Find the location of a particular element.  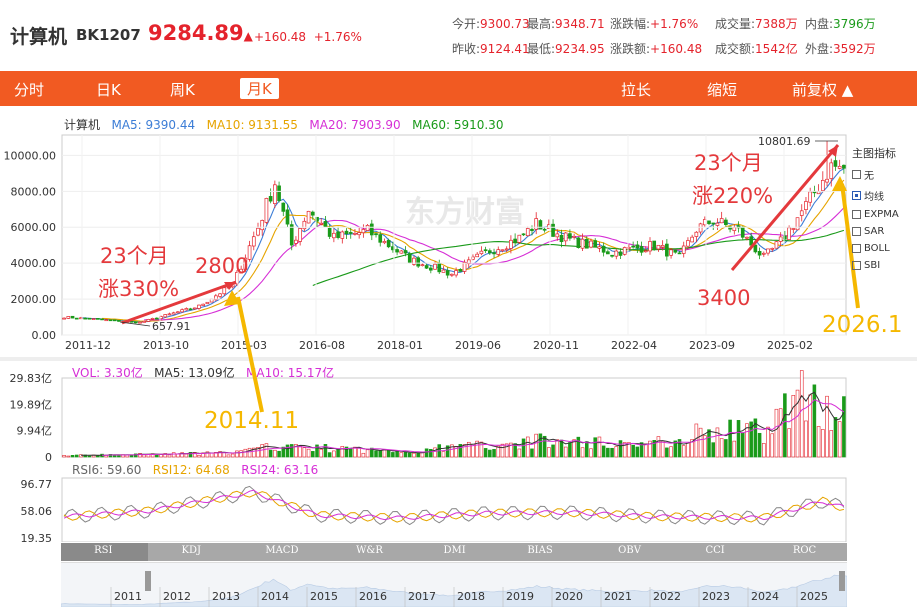

indicator-tab: DMI is located at coordinates (455, 550).